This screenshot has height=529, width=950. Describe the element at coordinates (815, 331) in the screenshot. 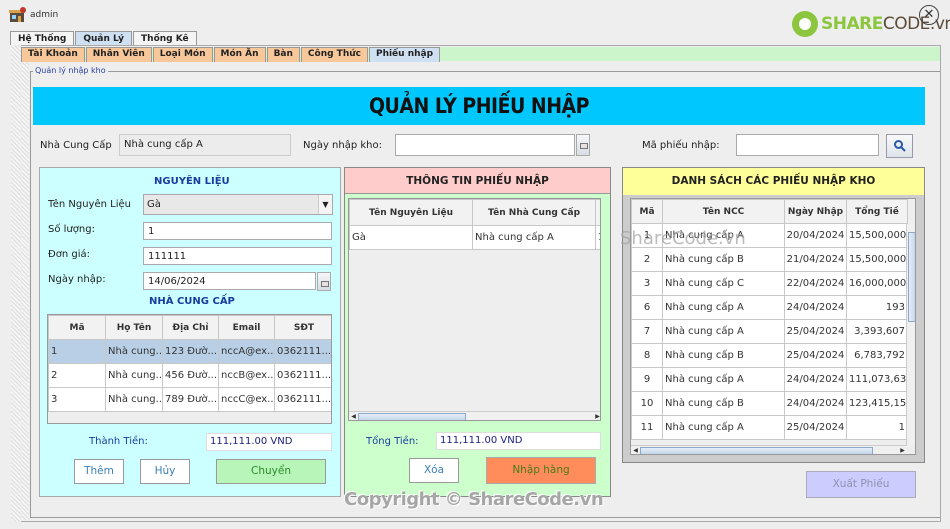

I see `table-cell: 25/04/2024` at that location.